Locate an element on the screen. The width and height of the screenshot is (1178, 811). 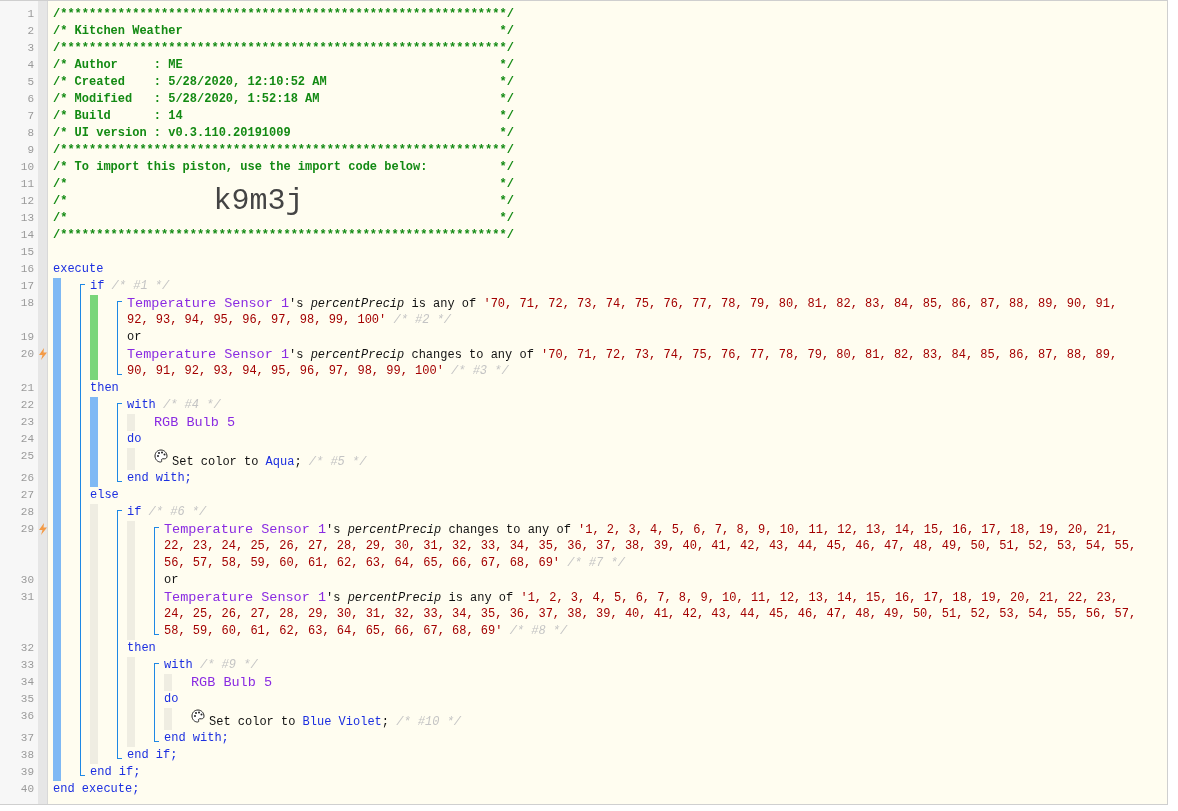
line-number: 20 is located at coordinates (26, 354).